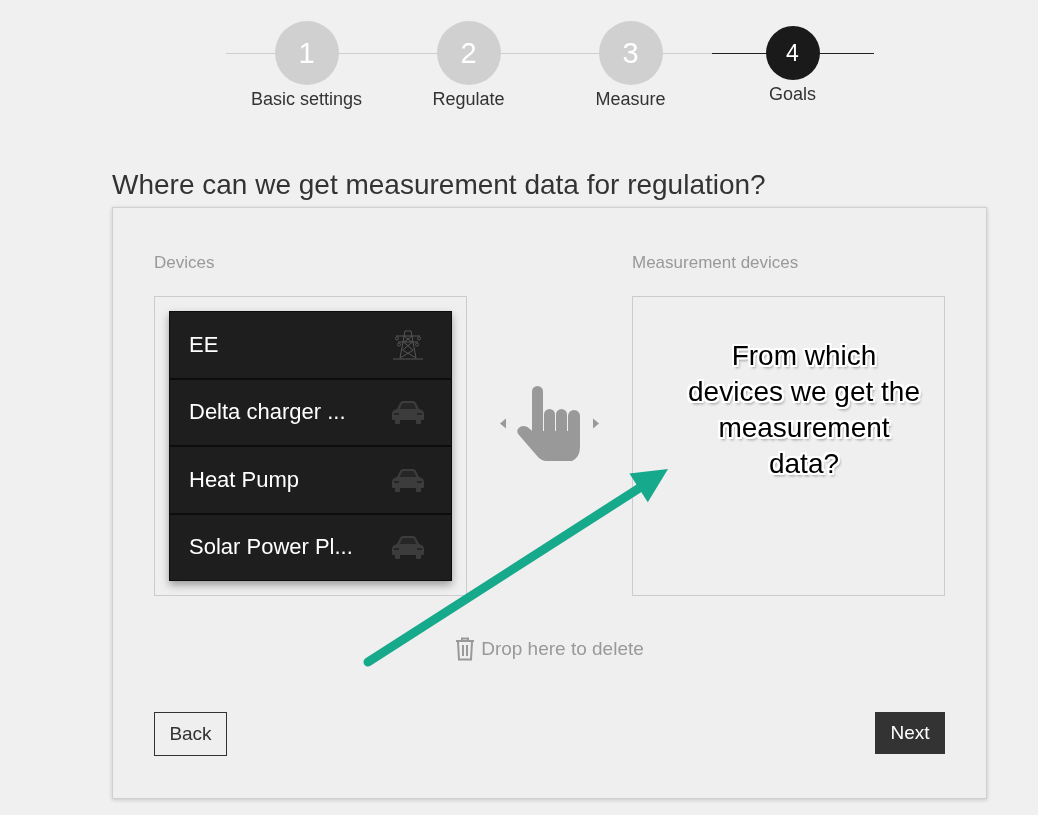  What do you see at coordinates (792, 53) in the screenshot?
I see `step-number: 4` at bounding box center [792, 53].